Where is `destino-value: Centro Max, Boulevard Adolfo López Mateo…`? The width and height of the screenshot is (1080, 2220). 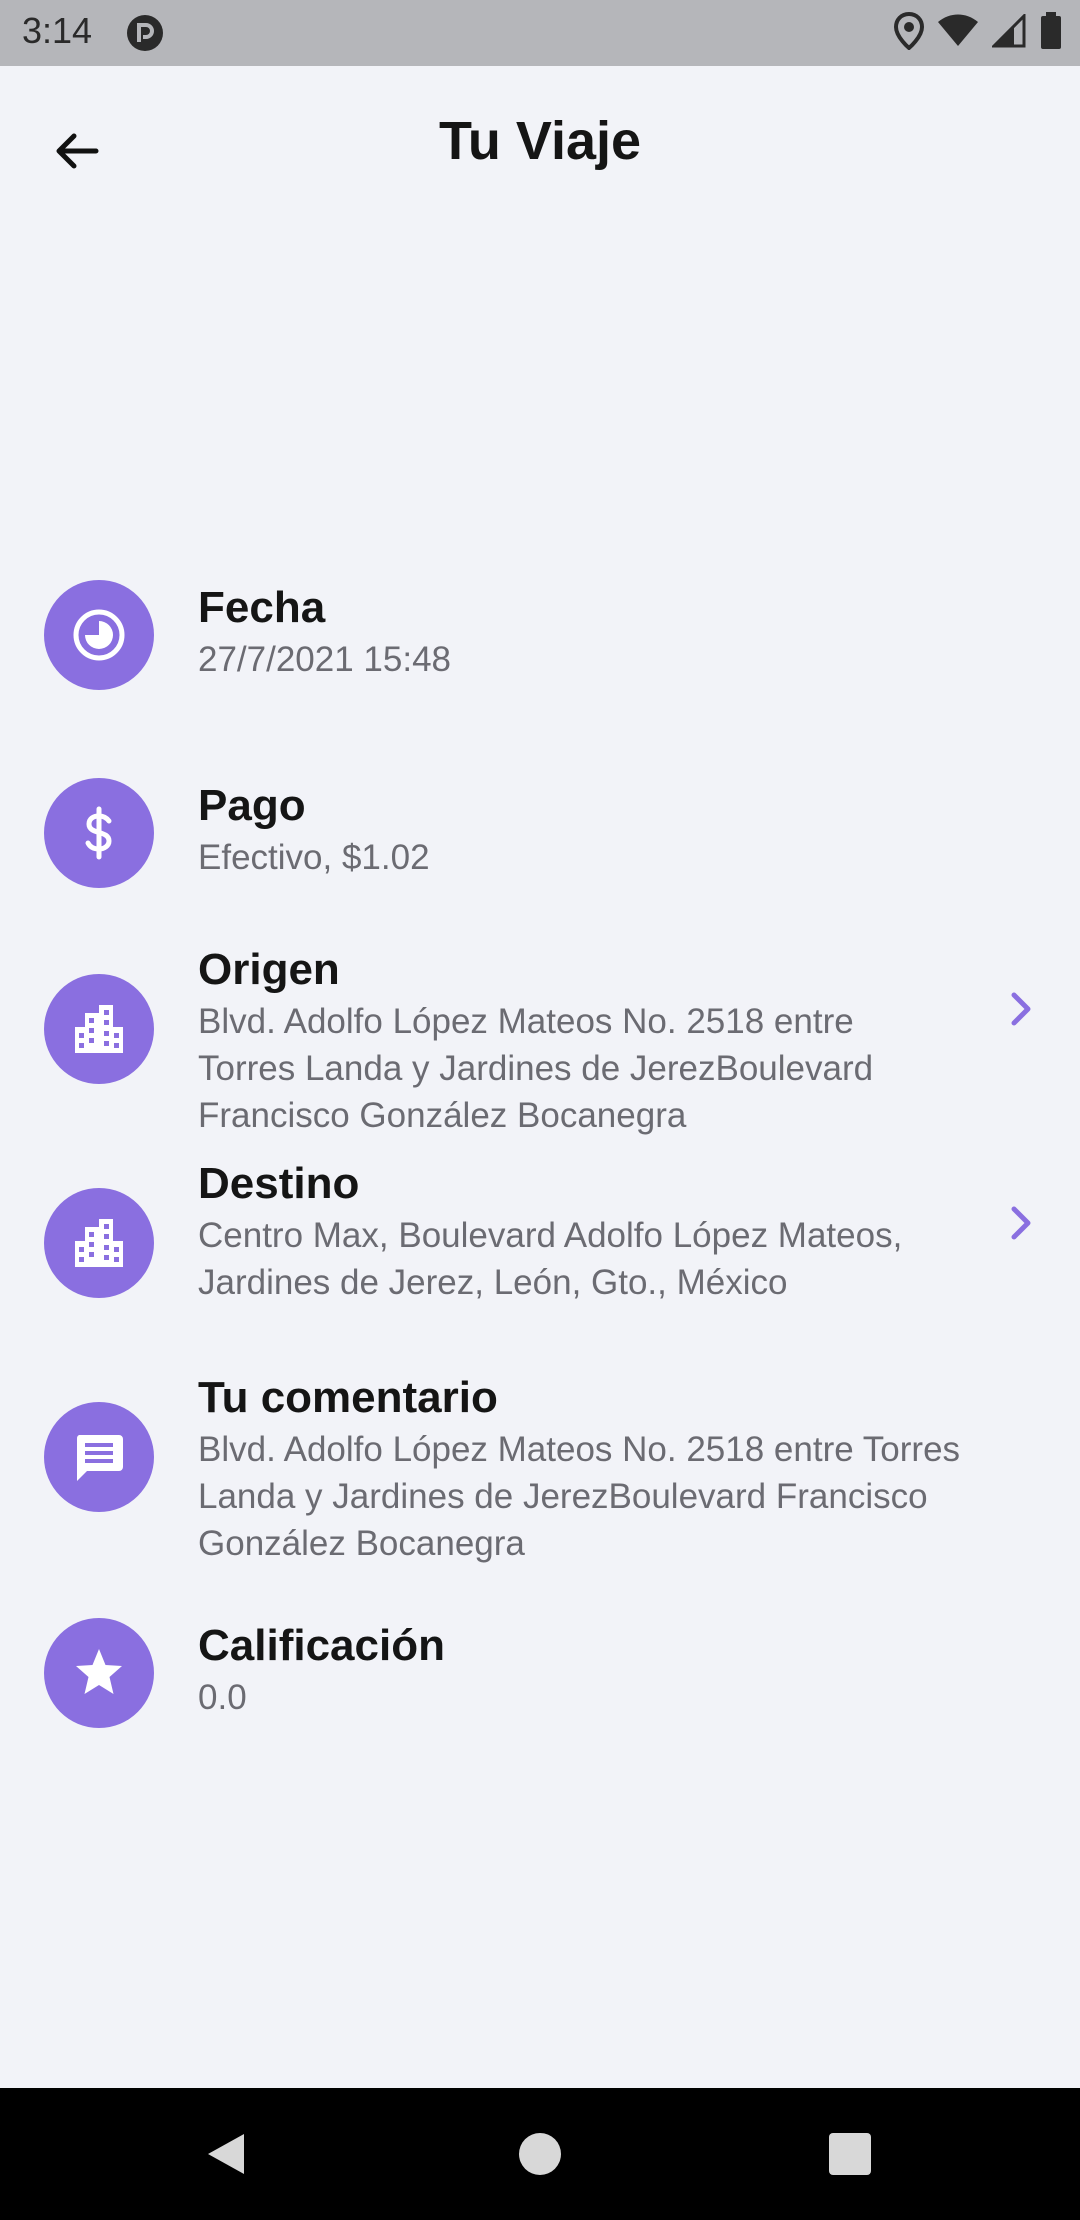 destino-value: Centro Max, Boulevard Adolfo López Mateo… is located at coordinates (550, 1259).